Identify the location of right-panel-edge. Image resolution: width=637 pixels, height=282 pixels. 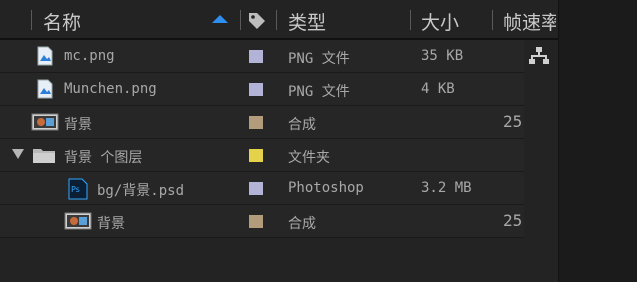
(597, 141).